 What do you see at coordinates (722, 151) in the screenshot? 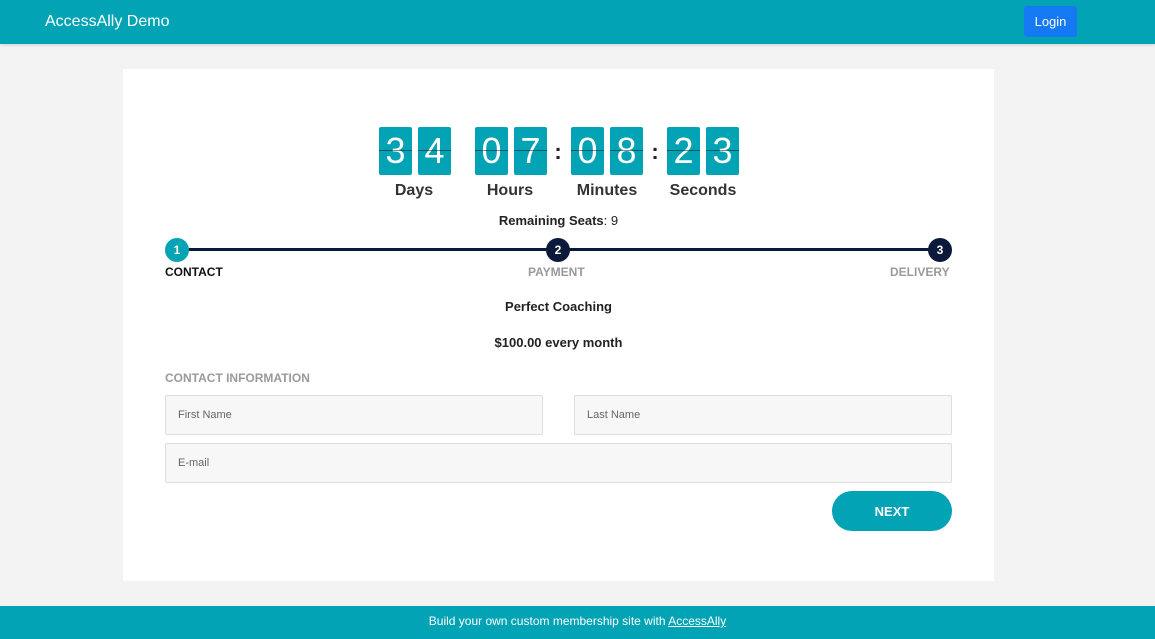
I see `seconds-digit-2: 3` at bounding box center [722, 151].